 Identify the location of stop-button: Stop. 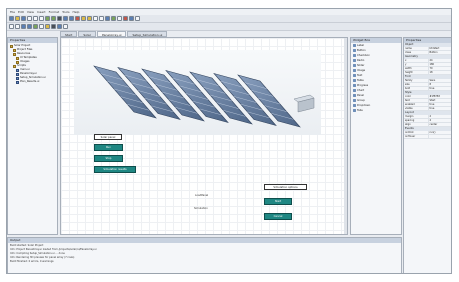
(108, 158).